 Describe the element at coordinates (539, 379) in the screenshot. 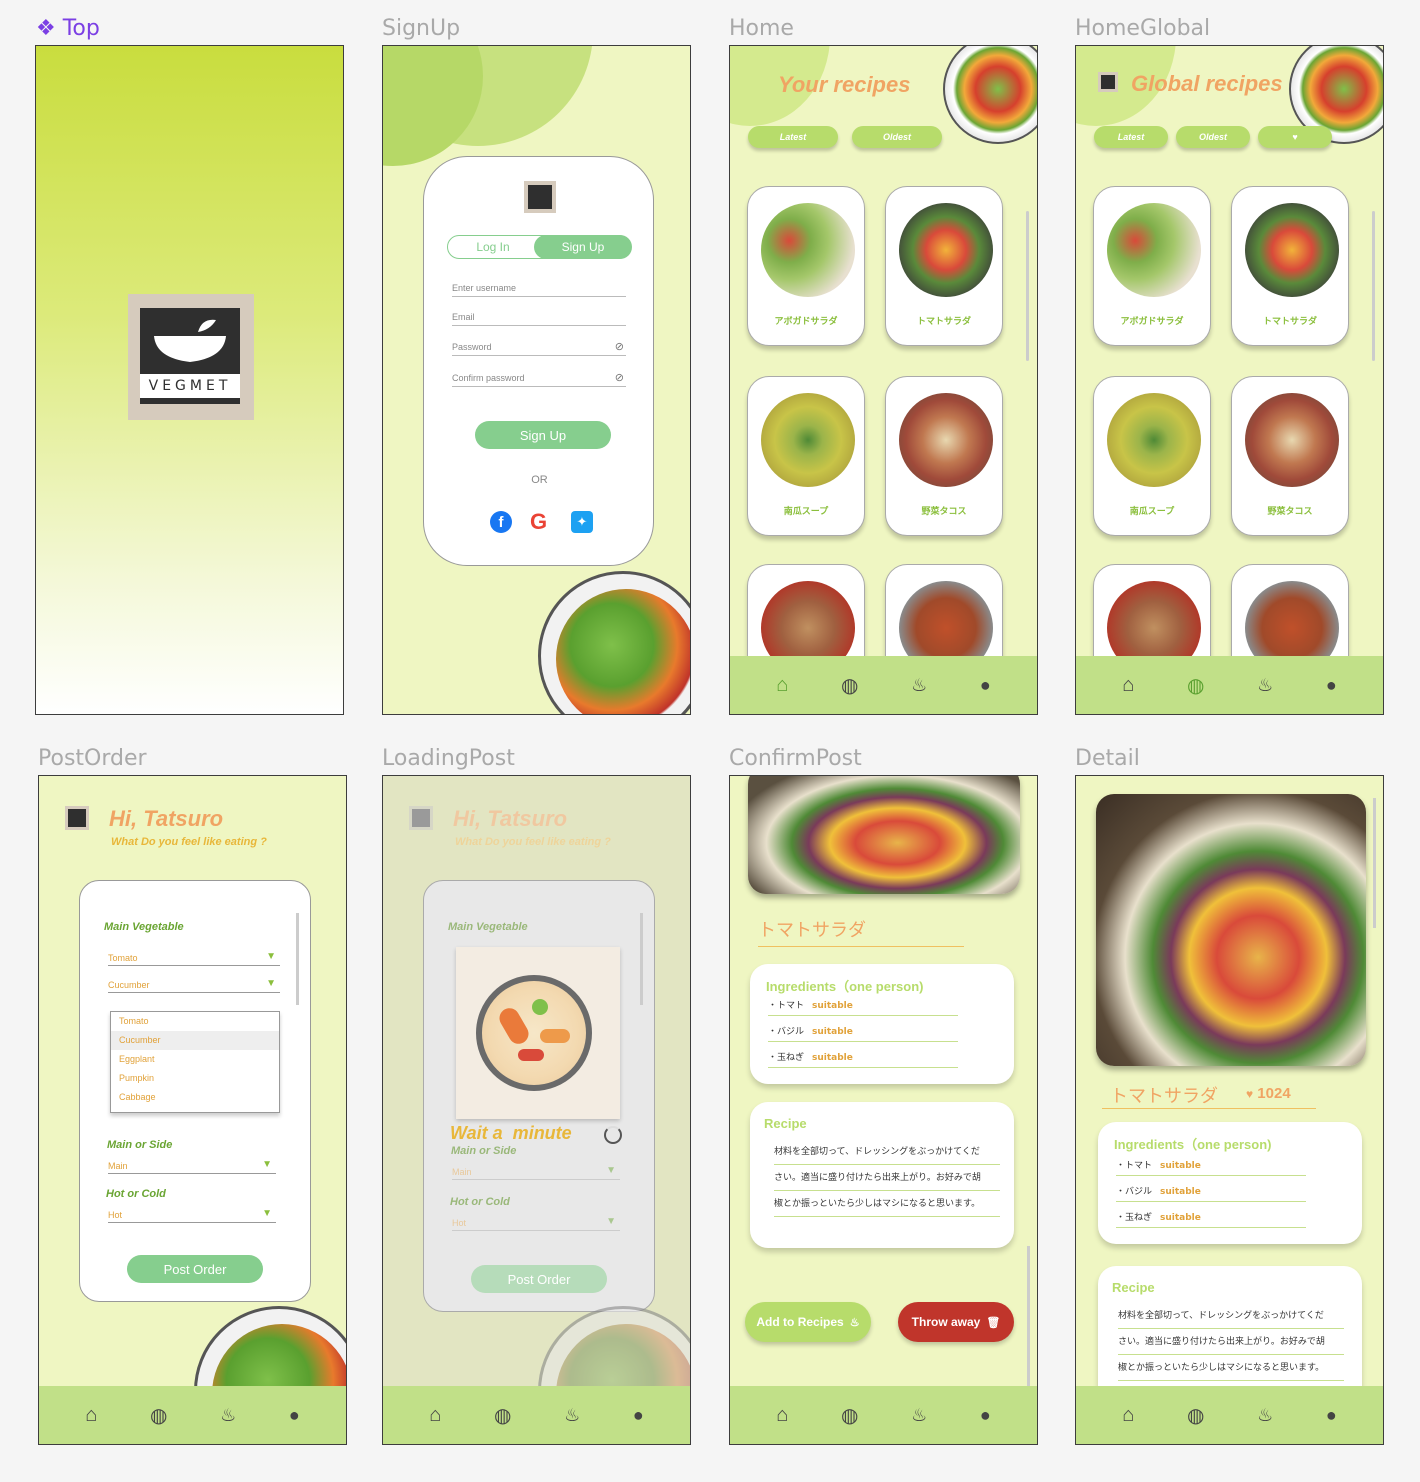

I see `confirm-password-field: Confirm password ⊘` at that location.